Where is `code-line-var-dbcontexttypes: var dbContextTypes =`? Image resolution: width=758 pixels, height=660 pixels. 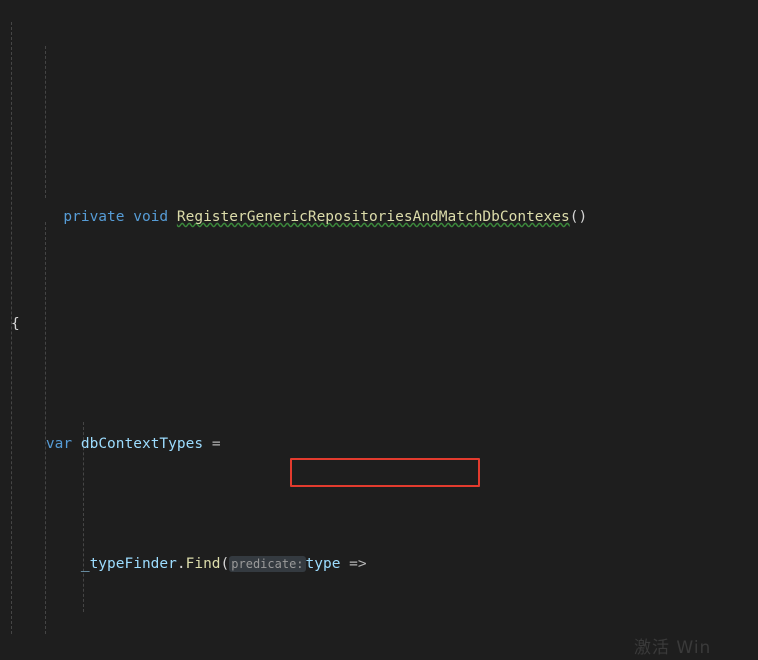
code-line-var-dbcontexttypes: var dbContextTypes = is located at coordinates (379, 444).